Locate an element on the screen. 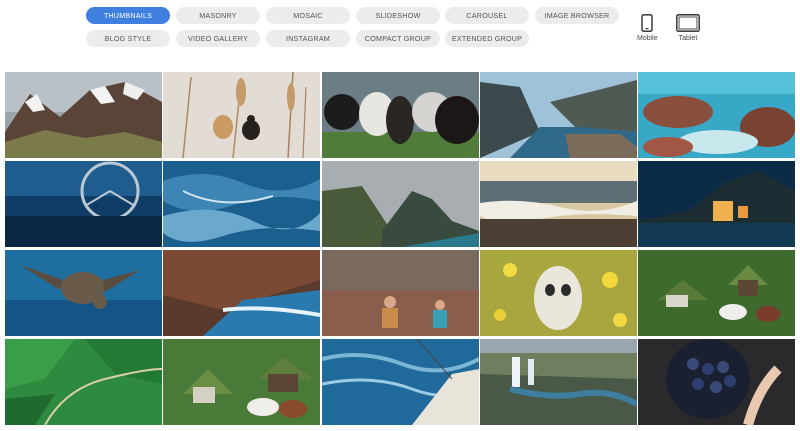  device-mobile-button: Mobile is located at coordinates (647, 28).